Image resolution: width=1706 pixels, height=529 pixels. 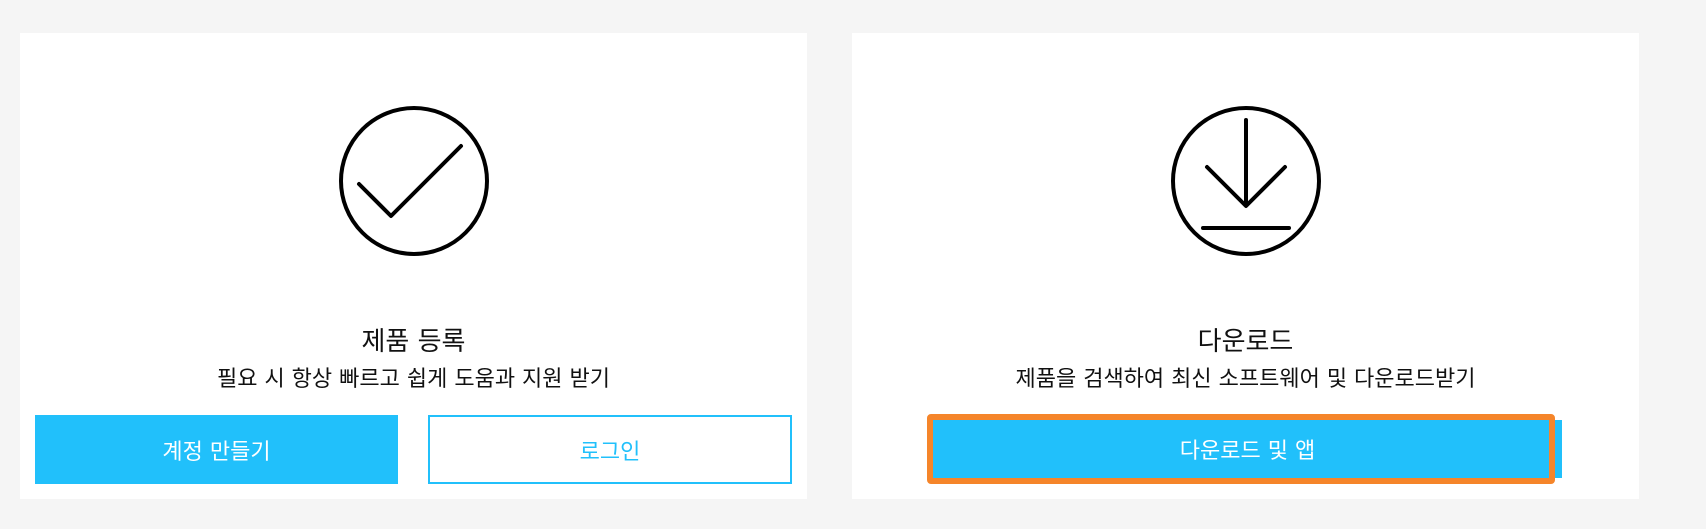 I want to click on download-circle-icon, so click(x=1245, y=181).